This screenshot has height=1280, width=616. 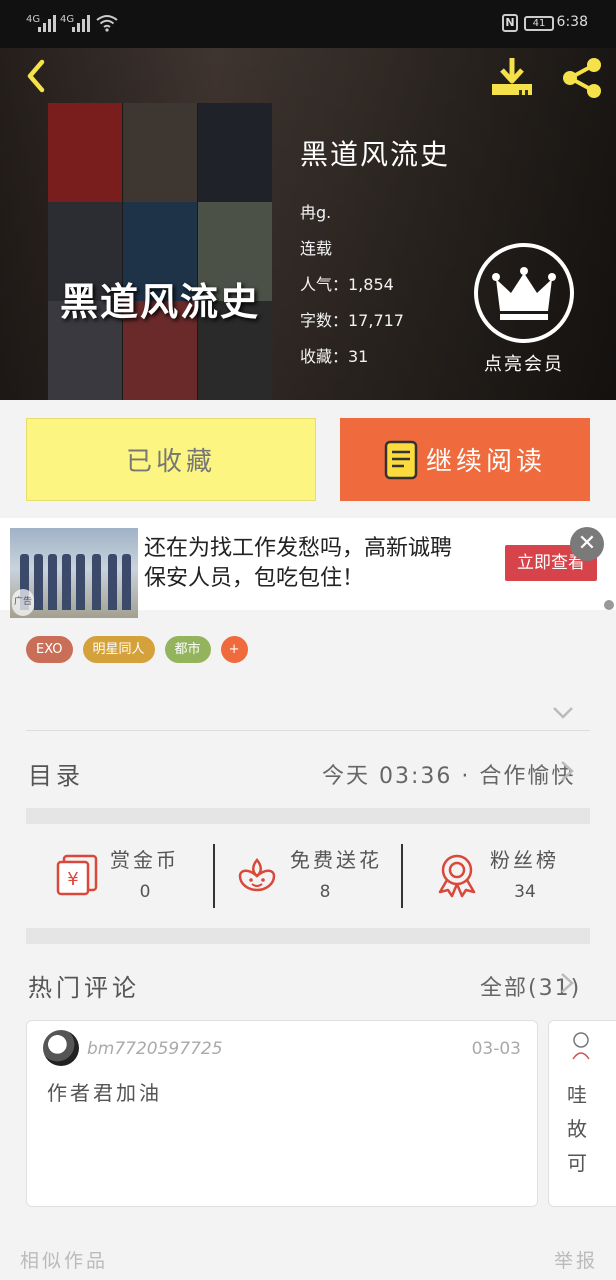 What do you see at coordinates (139, 876) in the screenshot?
I see `reward-coins: ¥ 赏金币 0` at bounding box center [139, 876].